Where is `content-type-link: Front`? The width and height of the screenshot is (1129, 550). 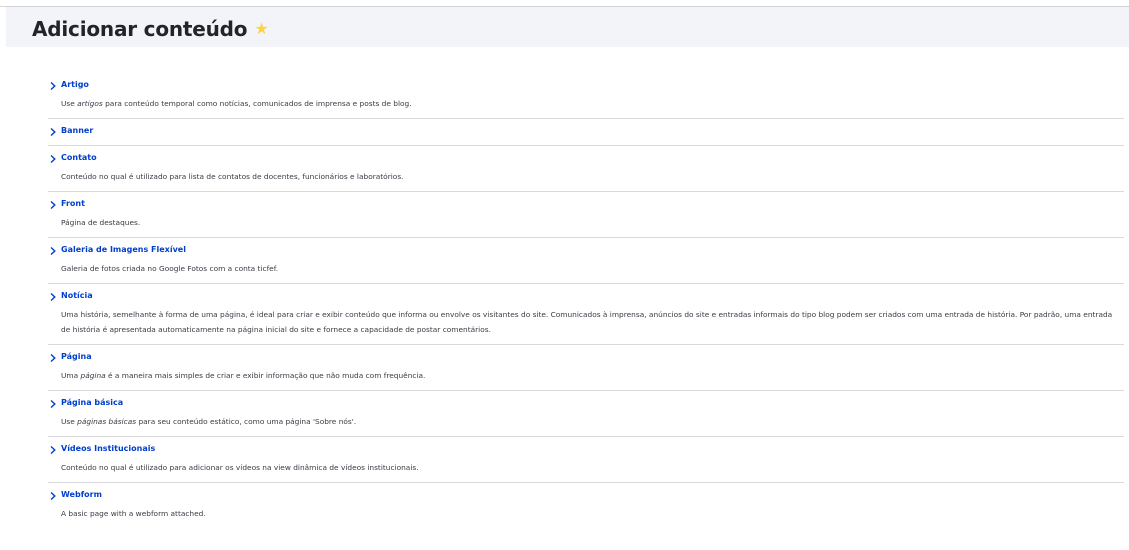
content-type-link: Front is located at coordinates (73, 203).